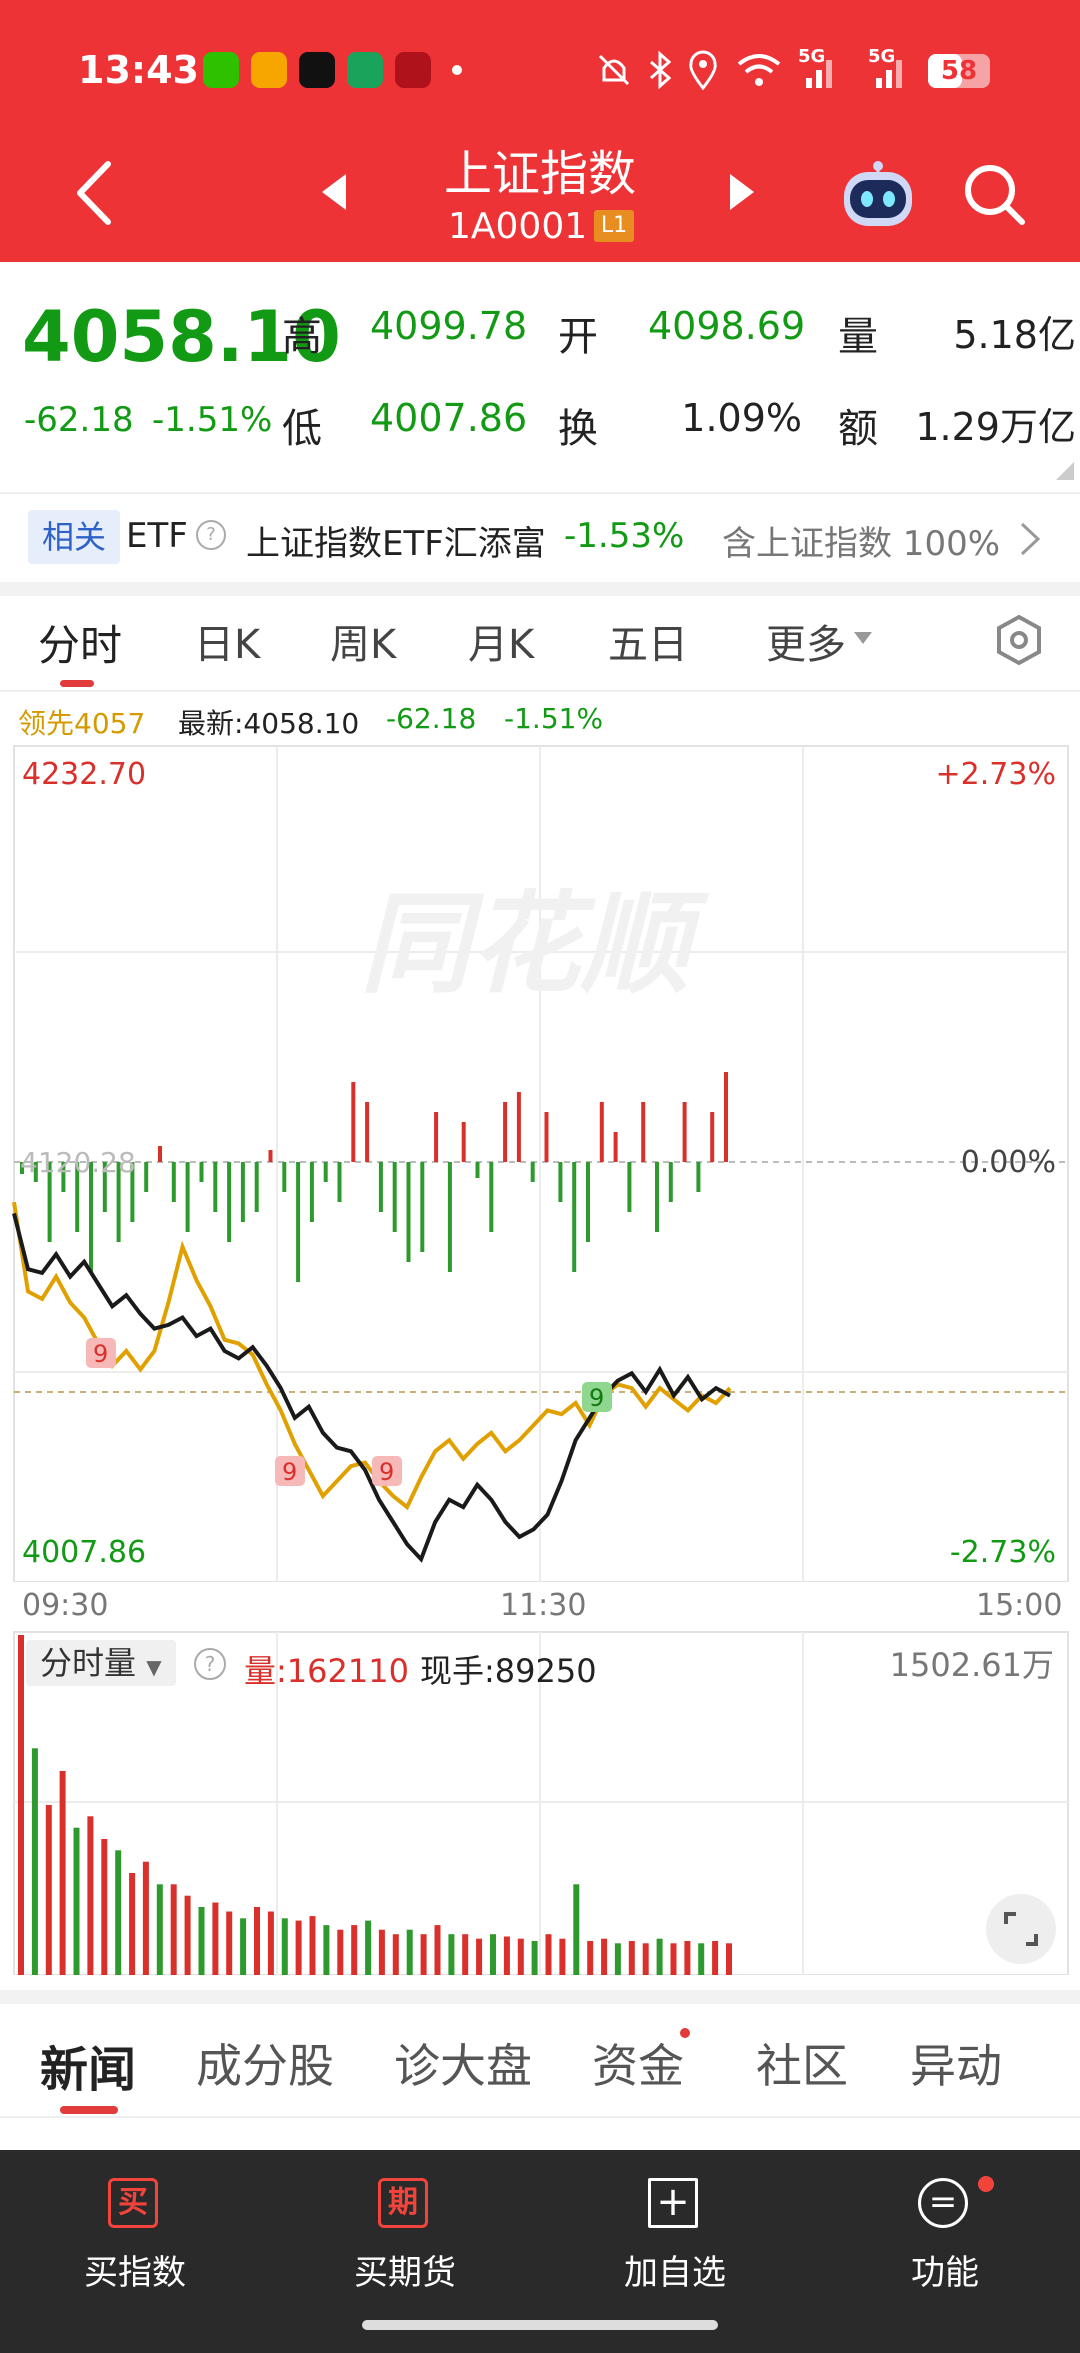 This screenshot has height=2353, width=1080. Describe the element at coordinates (501, 641) in the screenshot. I see `tab-monthly-k: 月K` at that location.